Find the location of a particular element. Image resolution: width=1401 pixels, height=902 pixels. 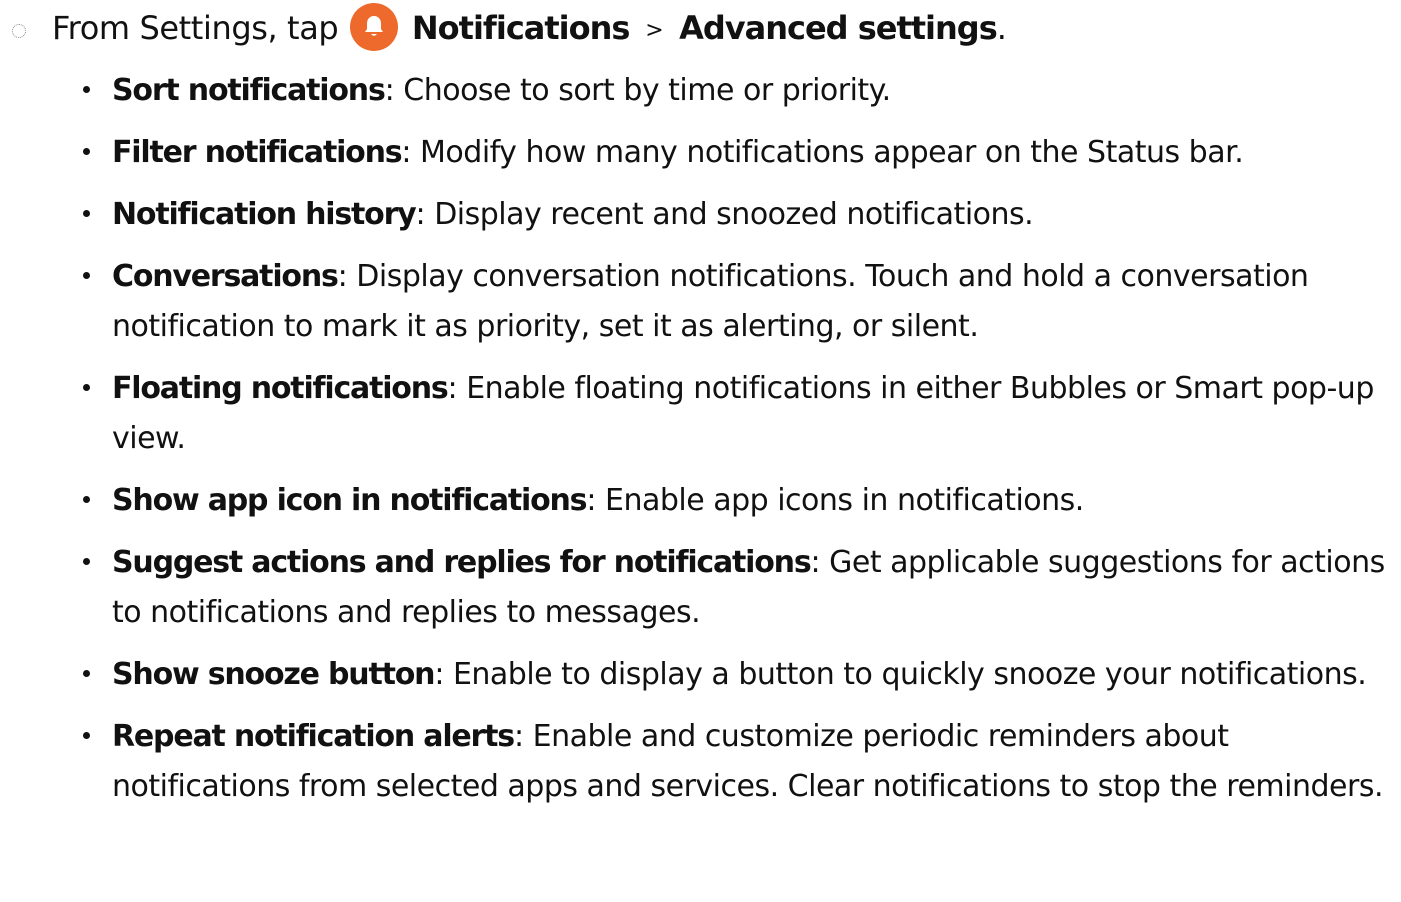

option-description: : Enable app icons in notifications. is located at coordinates (835, 500).